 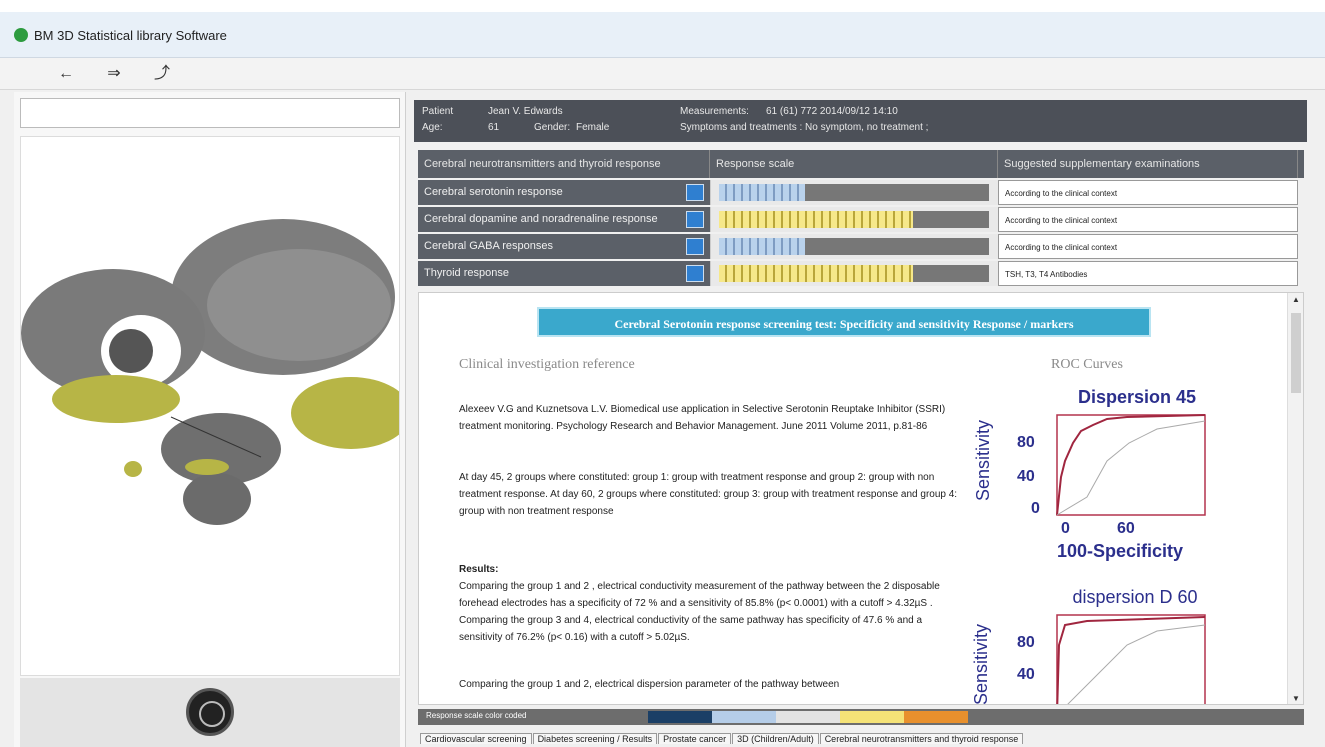 I want to click on table-row: Thyroid response TSH, T3, T4 Antibodies, so click(x=861, y=273).